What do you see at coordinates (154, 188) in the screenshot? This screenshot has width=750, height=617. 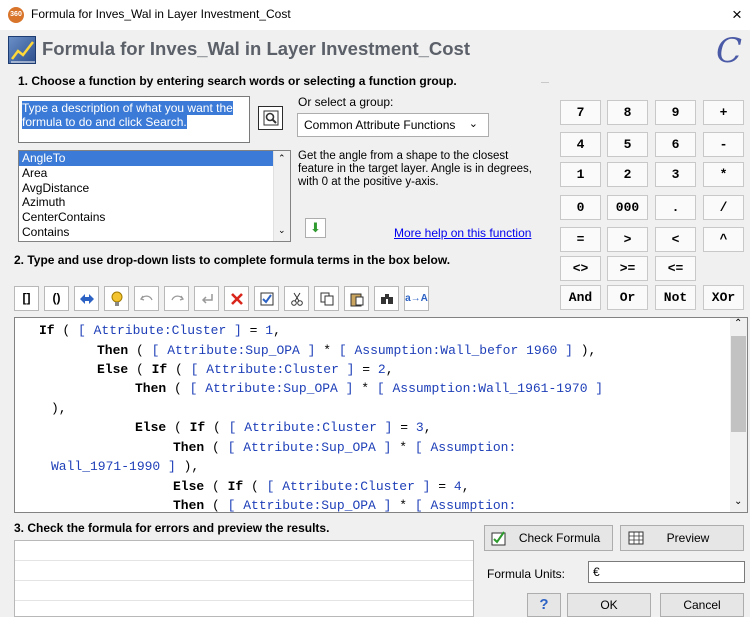 I see `function-item: AvgDistance` at bounding box center [154, 188].